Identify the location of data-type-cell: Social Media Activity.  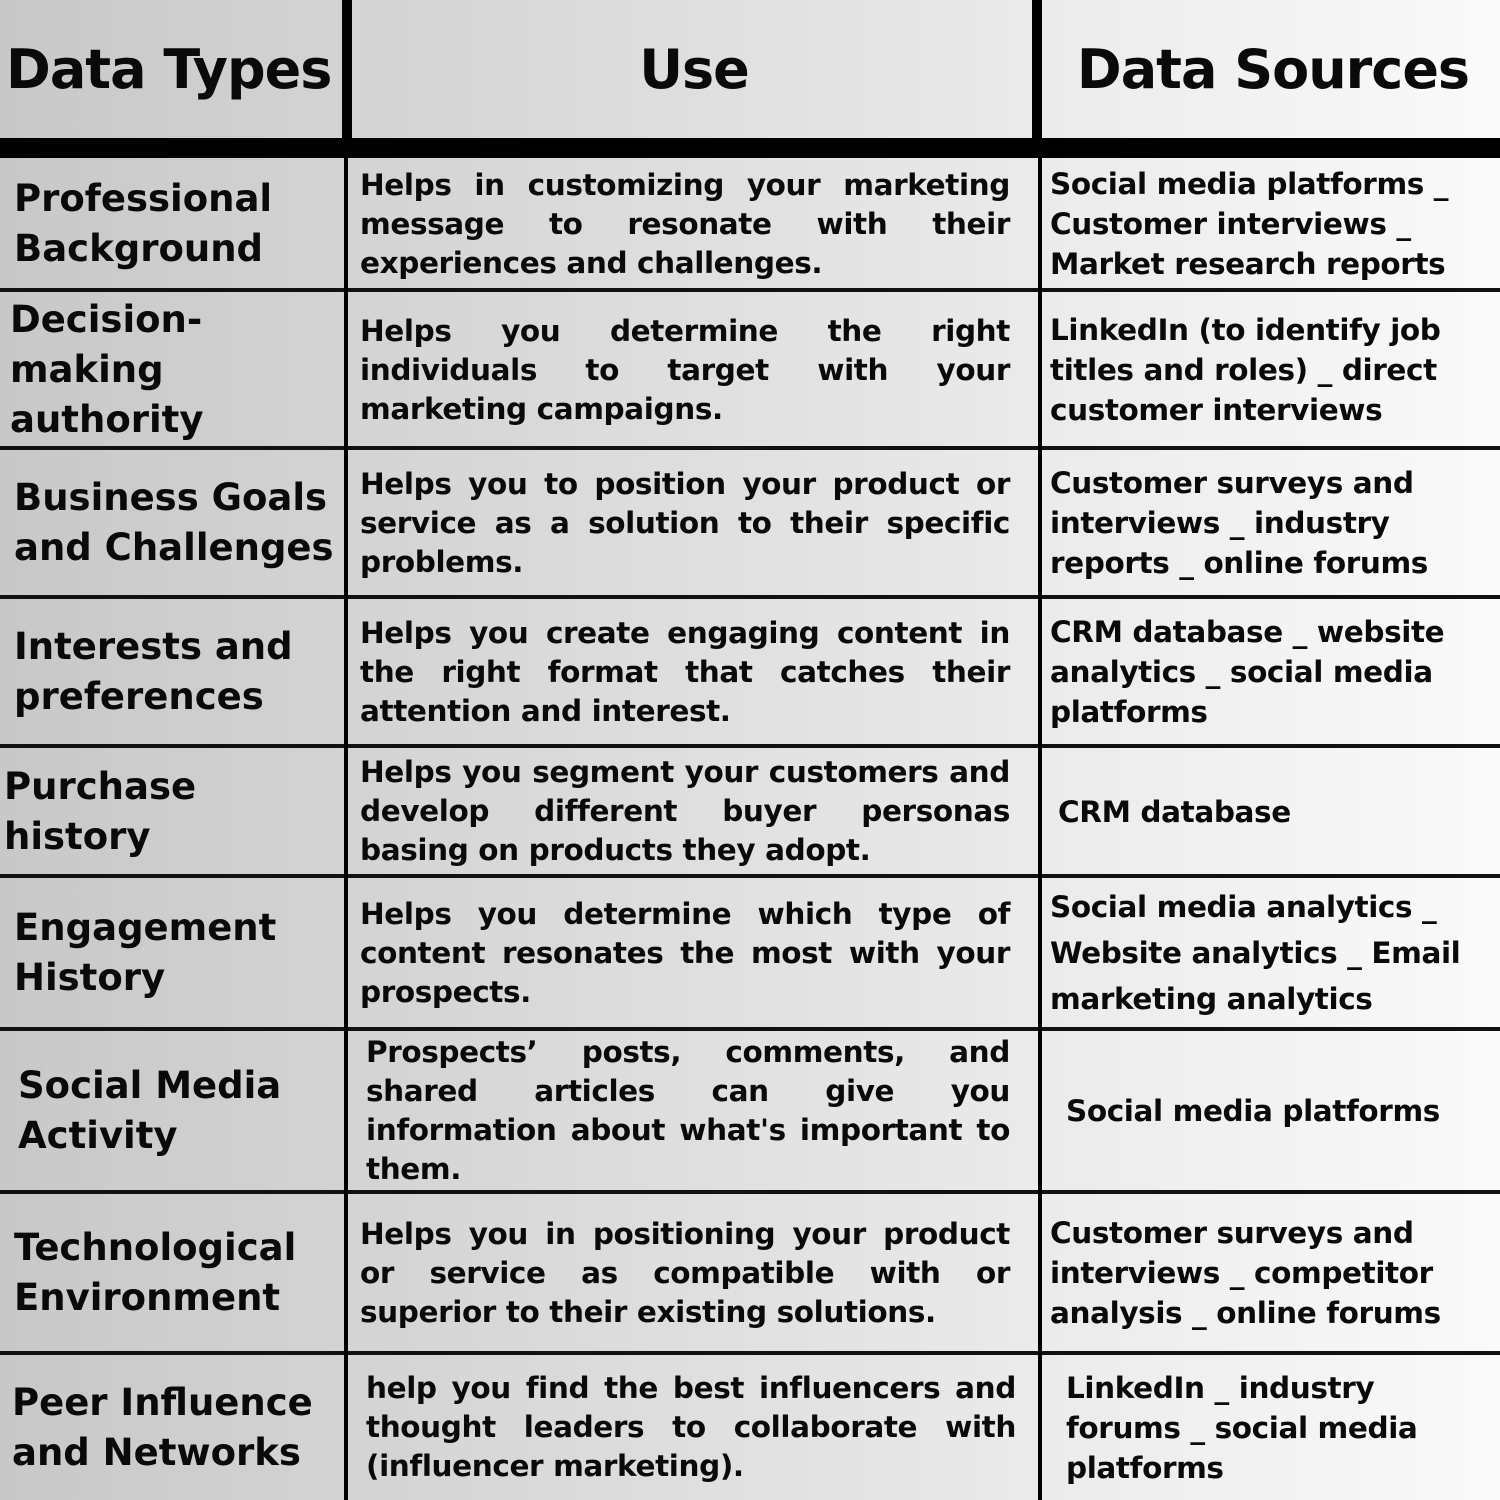
(150, 1110).